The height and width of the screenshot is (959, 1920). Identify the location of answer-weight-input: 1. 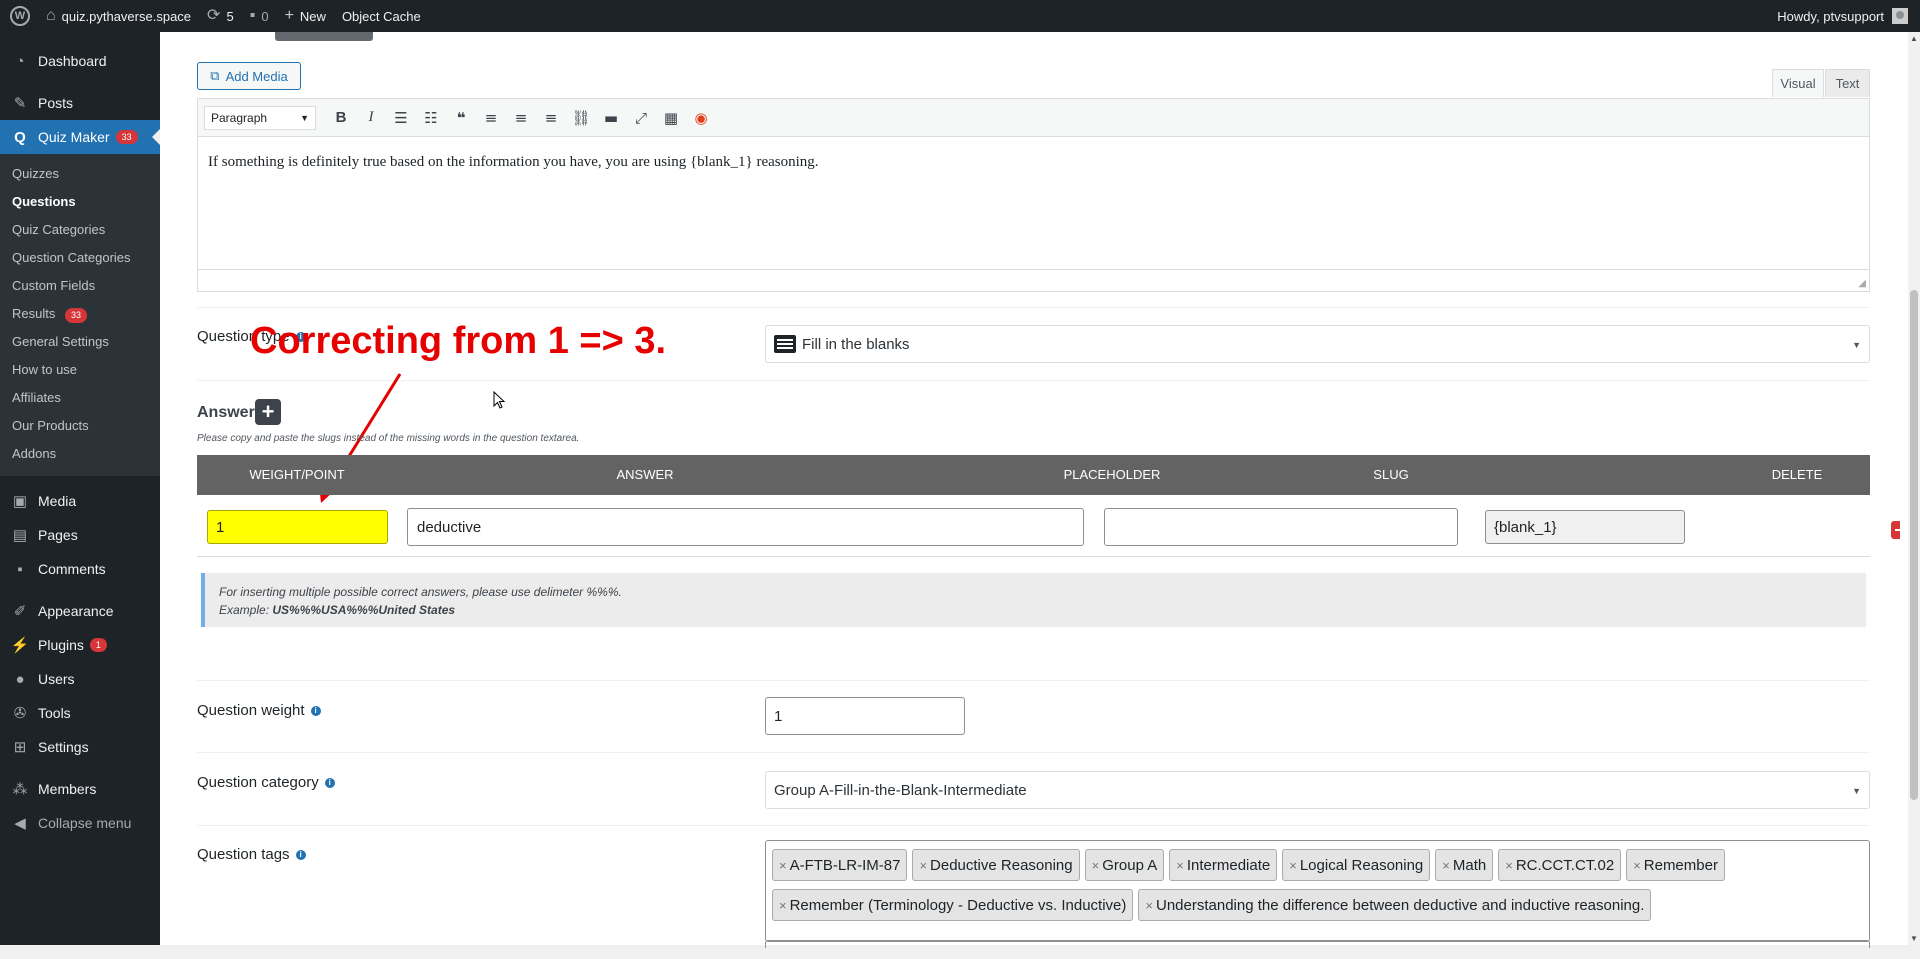
(297, 527).